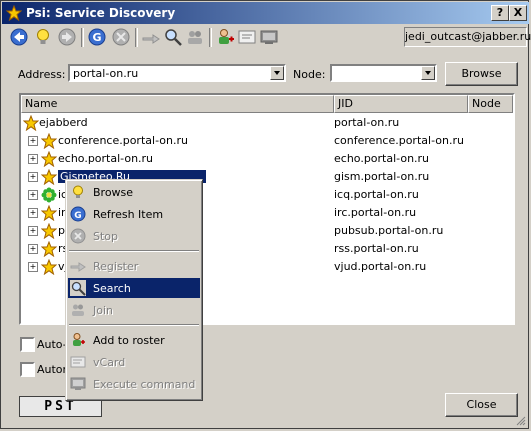 The image size is (531, 431). Describe the element at coordinates (481, 74) in the screenshot. I see `browse-button: Browse` at that location.